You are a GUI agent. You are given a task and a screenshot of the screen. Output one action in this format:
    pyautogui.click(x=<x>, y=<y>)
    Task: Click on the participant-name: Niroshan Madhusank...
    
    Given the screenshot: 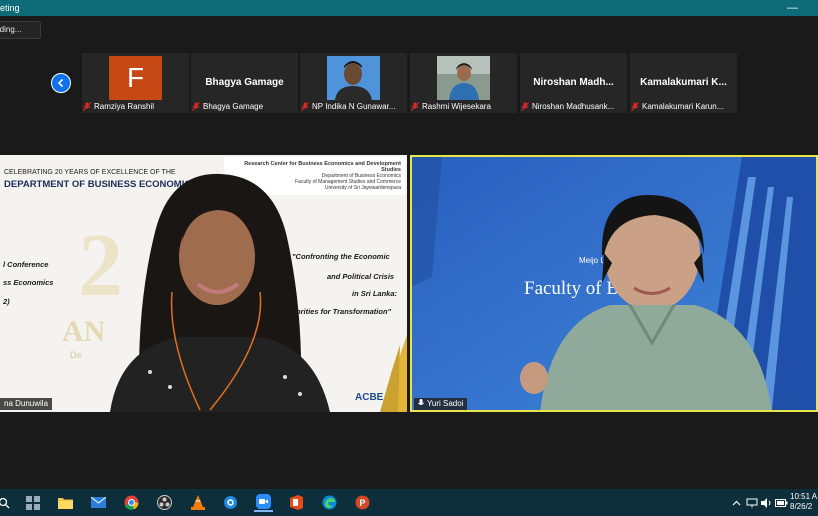 What is the action you would take?
    pyautogui.click(x=573, y=106)
    